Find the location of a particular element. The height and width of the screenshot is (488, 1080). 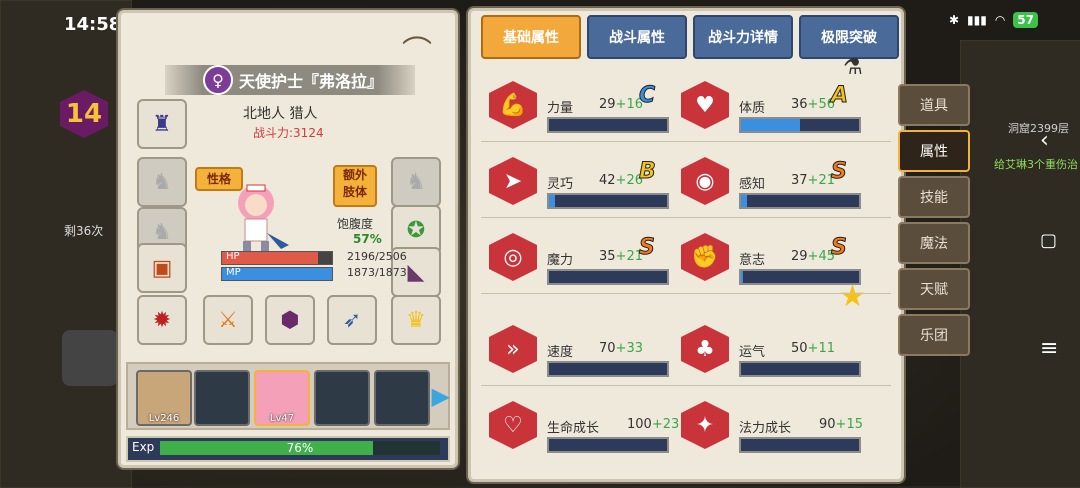

equip-slot-armor: ▣ is located at coordinates (162, 268).